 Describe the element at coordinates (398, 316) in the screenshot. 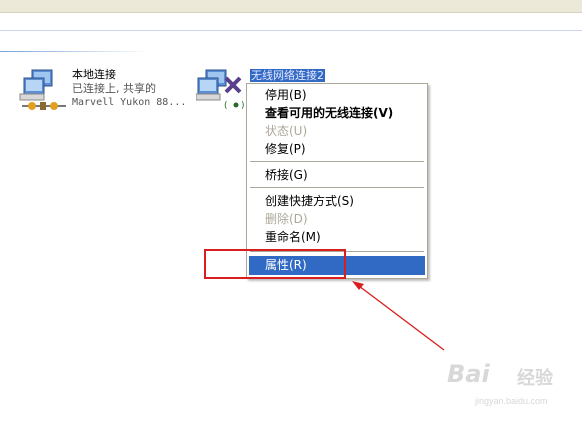

I see `annotation-arrow-icon` at that location.